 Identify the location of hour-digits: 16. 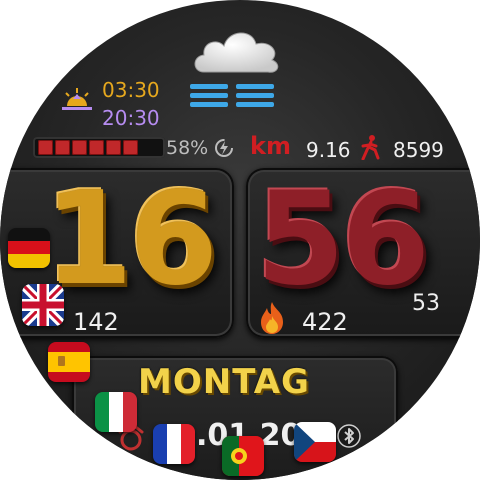
(131, 239).